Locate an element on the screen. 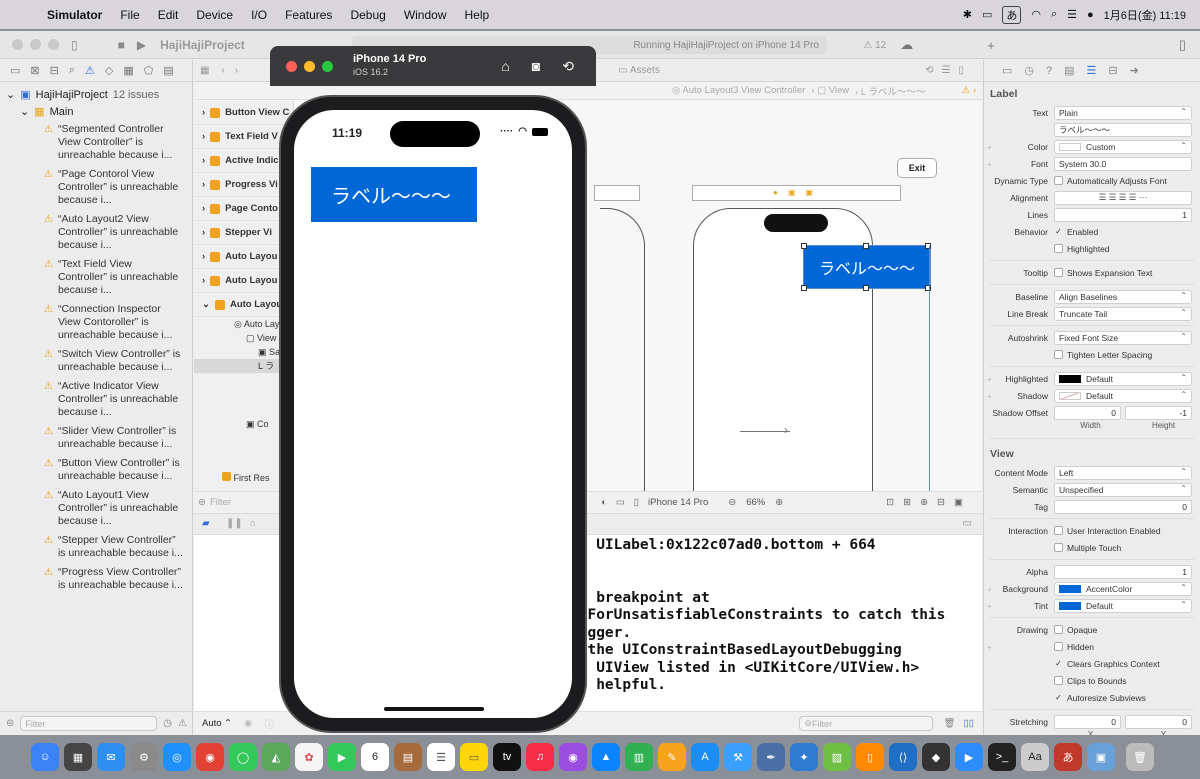  reminders-icon: ☰ is located at coordinates (441, 757).